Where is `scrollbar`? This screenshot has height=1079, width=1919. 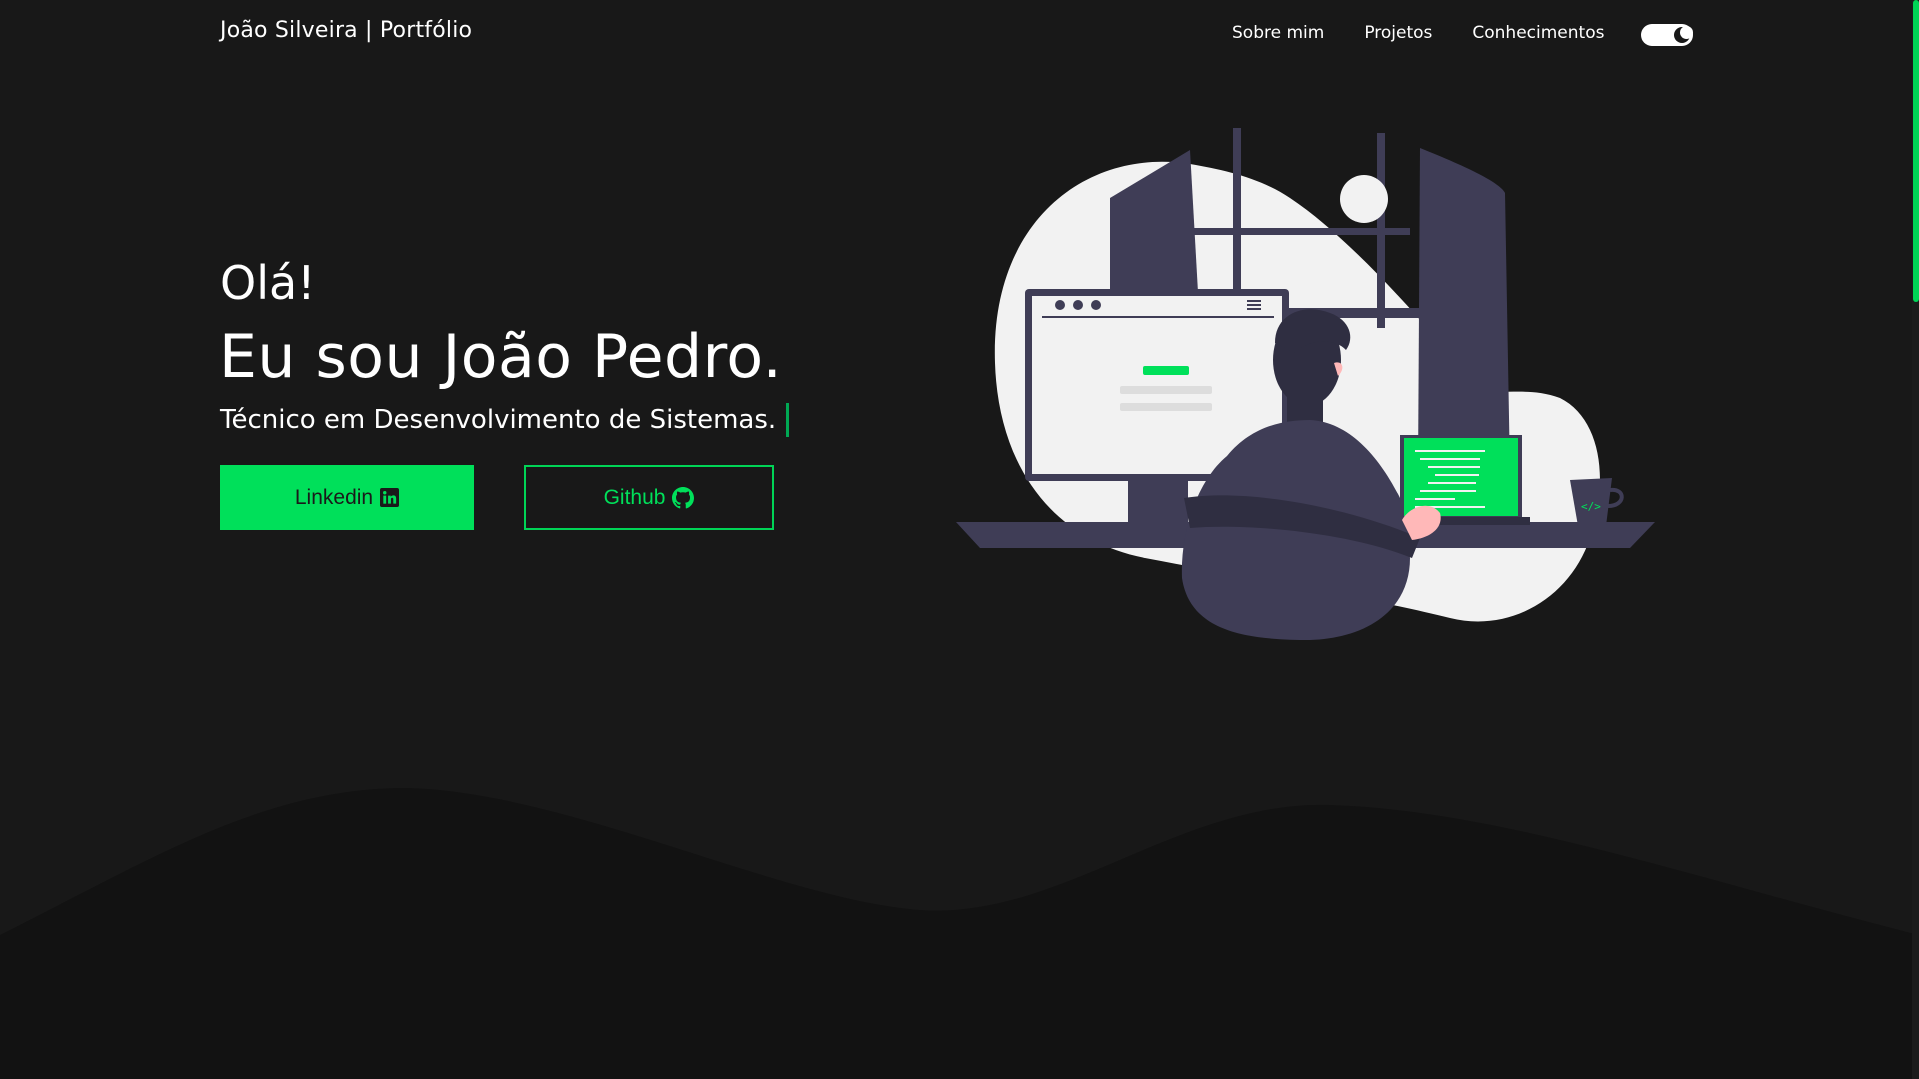 scrollbar is located at coordinates (1915, 539).